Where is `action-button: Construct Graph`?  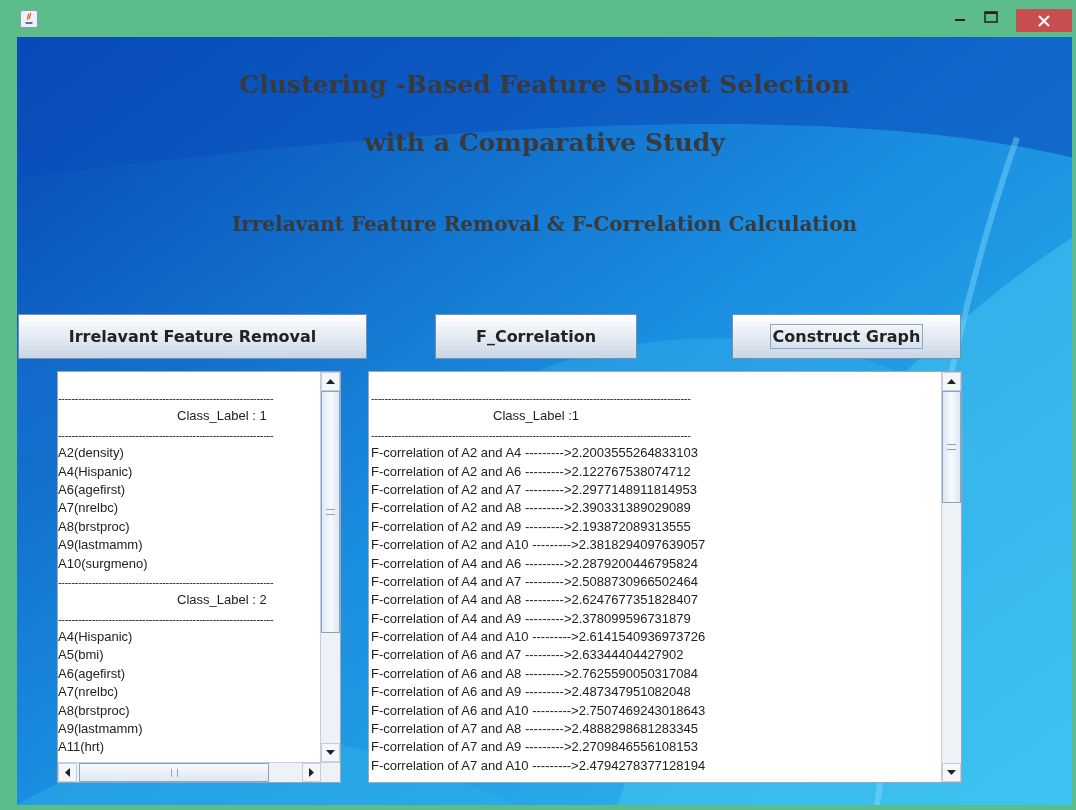 action-button: Construct Graph is located at coordinates (846, 336).